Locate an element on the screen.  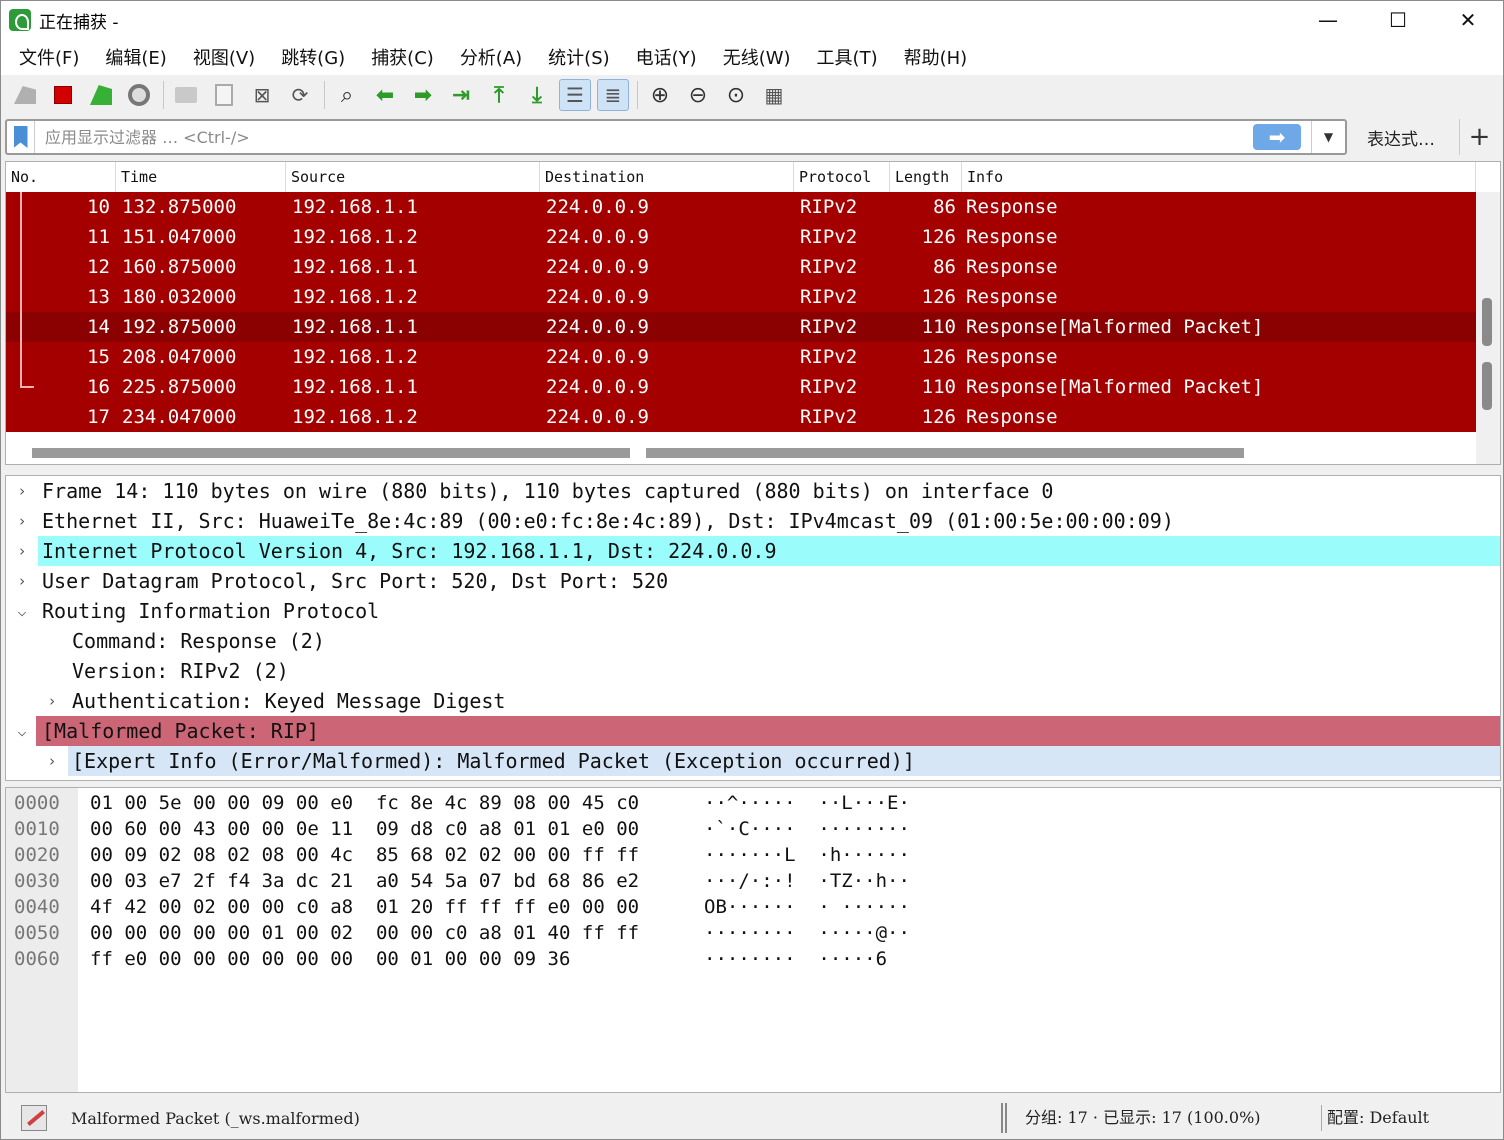
save-file-icon is located at coordinates (224, 95).